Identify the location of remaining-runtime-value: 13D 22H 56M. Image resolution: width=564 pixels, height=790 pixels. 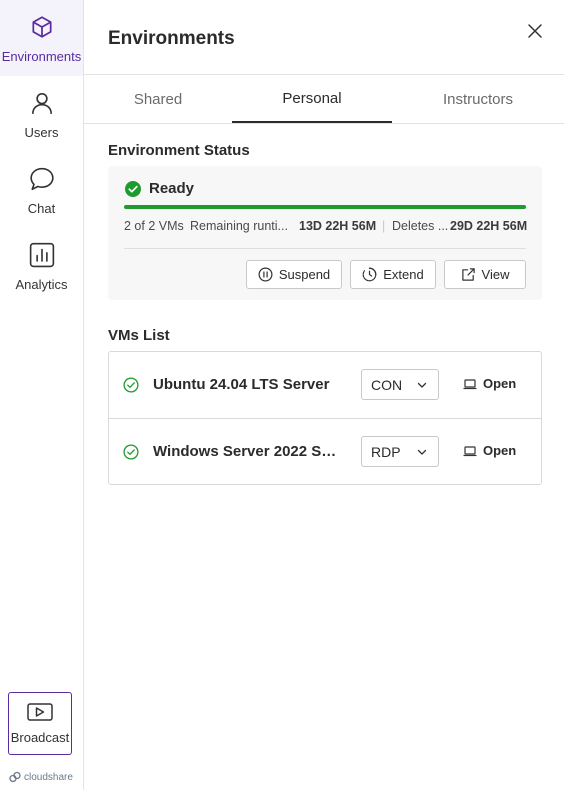
(338, 226).